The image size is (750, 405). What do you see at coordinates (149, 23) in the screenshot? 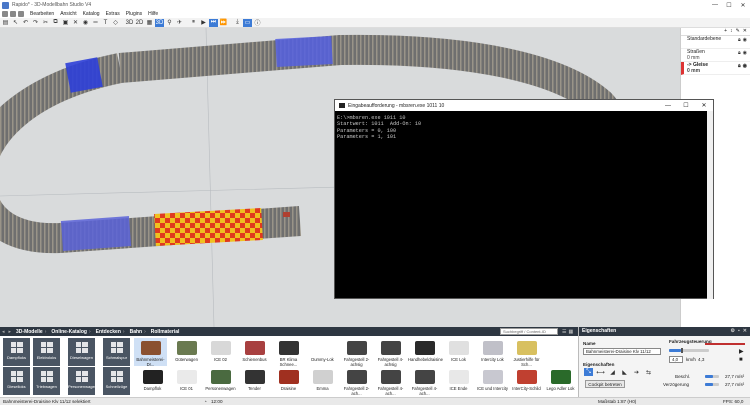
I see `grid-view-button: ▦` at bounding box center [149, 23].